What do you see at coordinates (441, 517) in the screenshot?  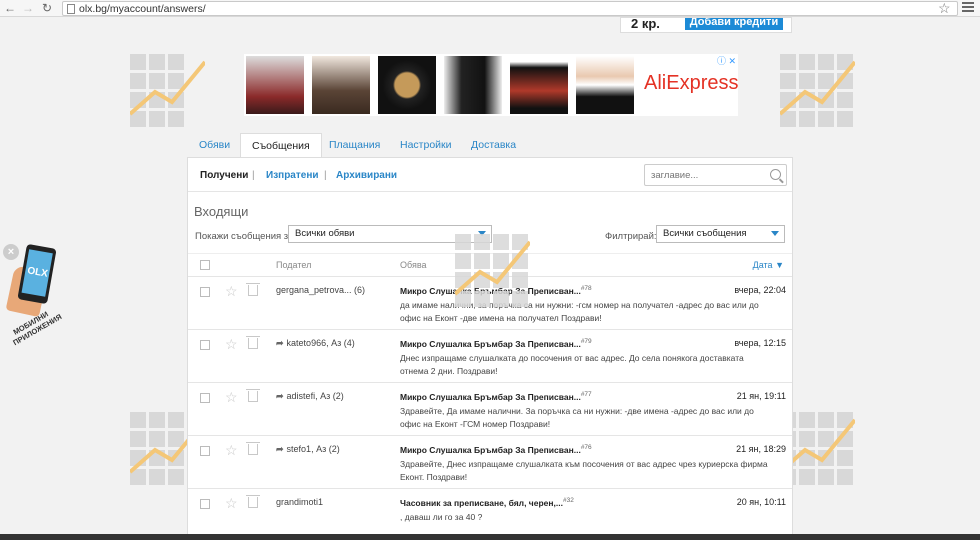 I see `message-preview: , даваш ли го за 40 ?` at bounding box center [441, 517].